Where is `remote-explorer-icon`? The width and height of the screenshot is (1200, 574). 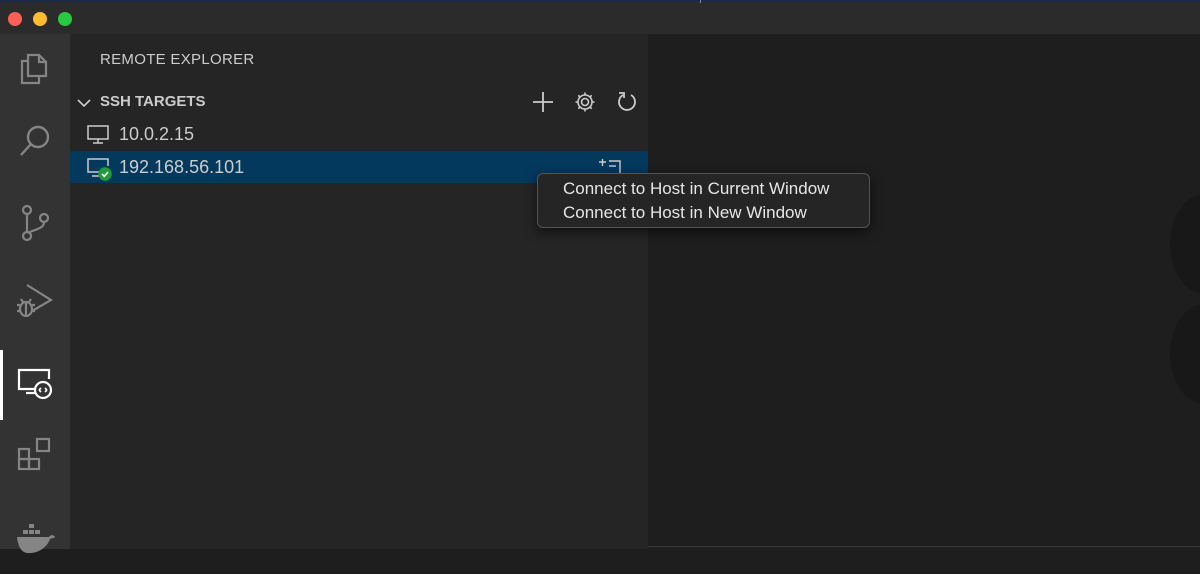
remote-explorer-icon is located at coordinates (35, 384).